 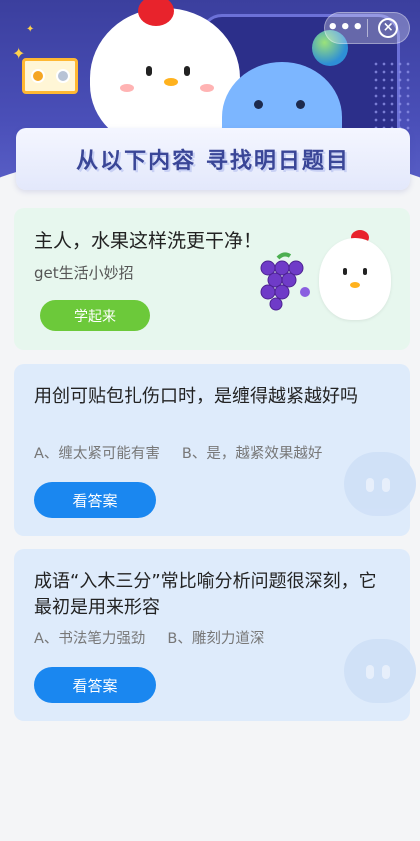 What do you see at coordinates (37, 76) in the screenshot?
I see `gold-medal-icon` at bounding box center [37, 76].